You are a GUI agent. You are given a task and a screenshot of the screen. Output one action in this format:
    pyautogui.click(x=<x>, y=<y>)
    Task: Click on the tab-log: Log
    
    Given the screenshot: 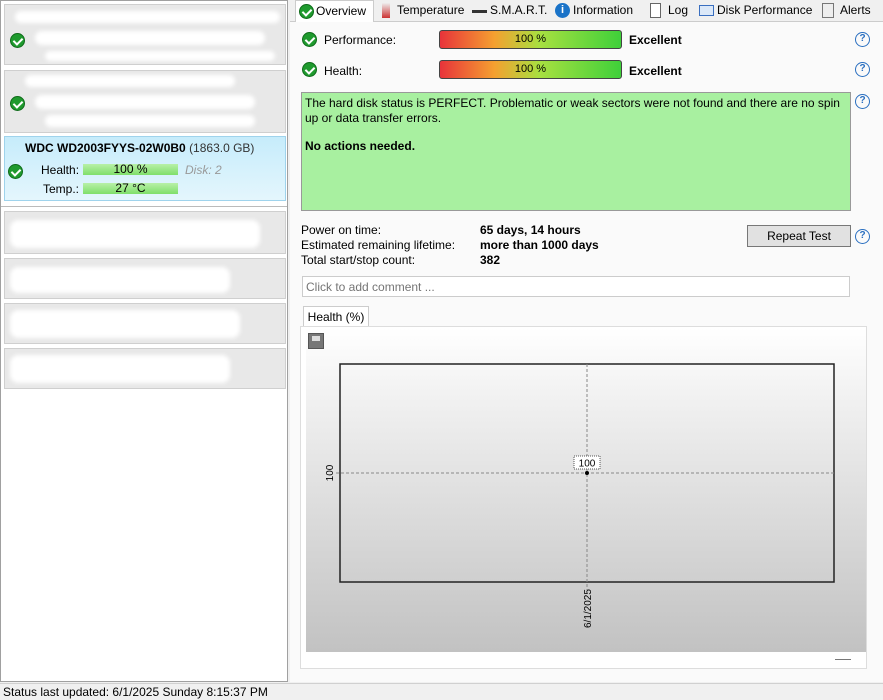 What is the action you would take?
    pyautogui.click(x=668, y=11)
    